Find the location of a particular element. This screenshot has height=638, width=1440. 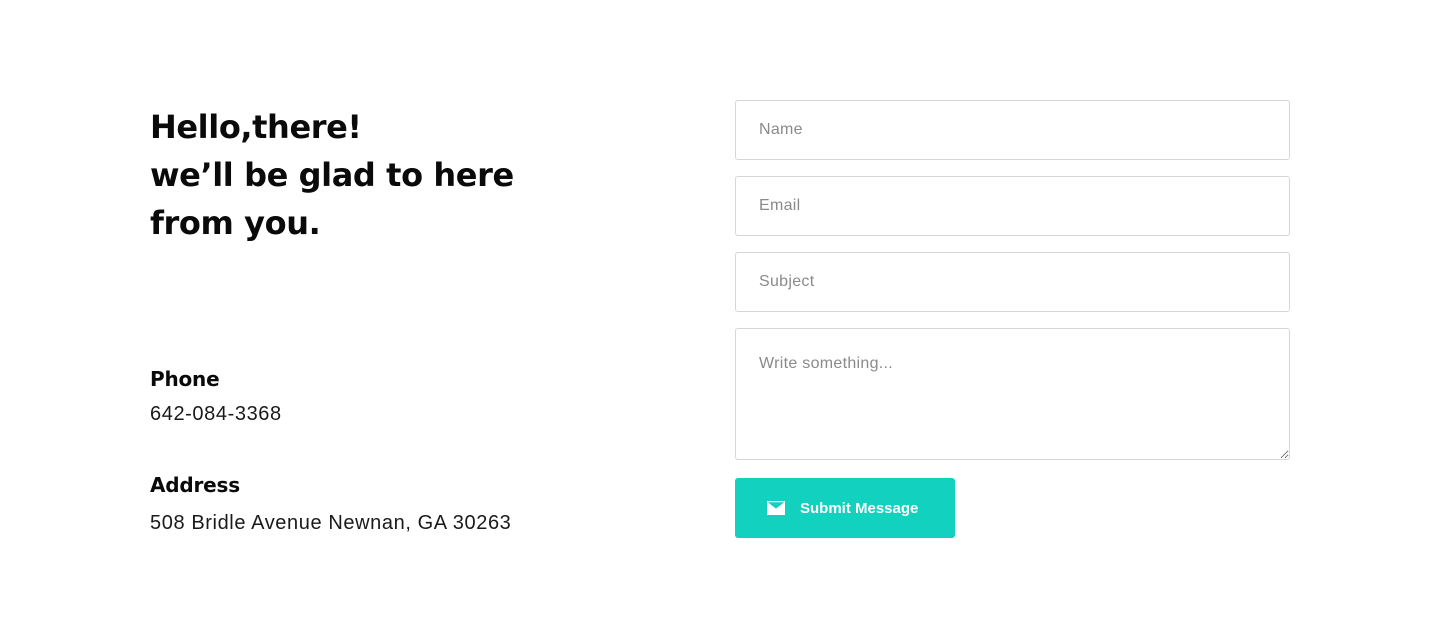

phone-label: Phone is located at coordinates (185, 379).